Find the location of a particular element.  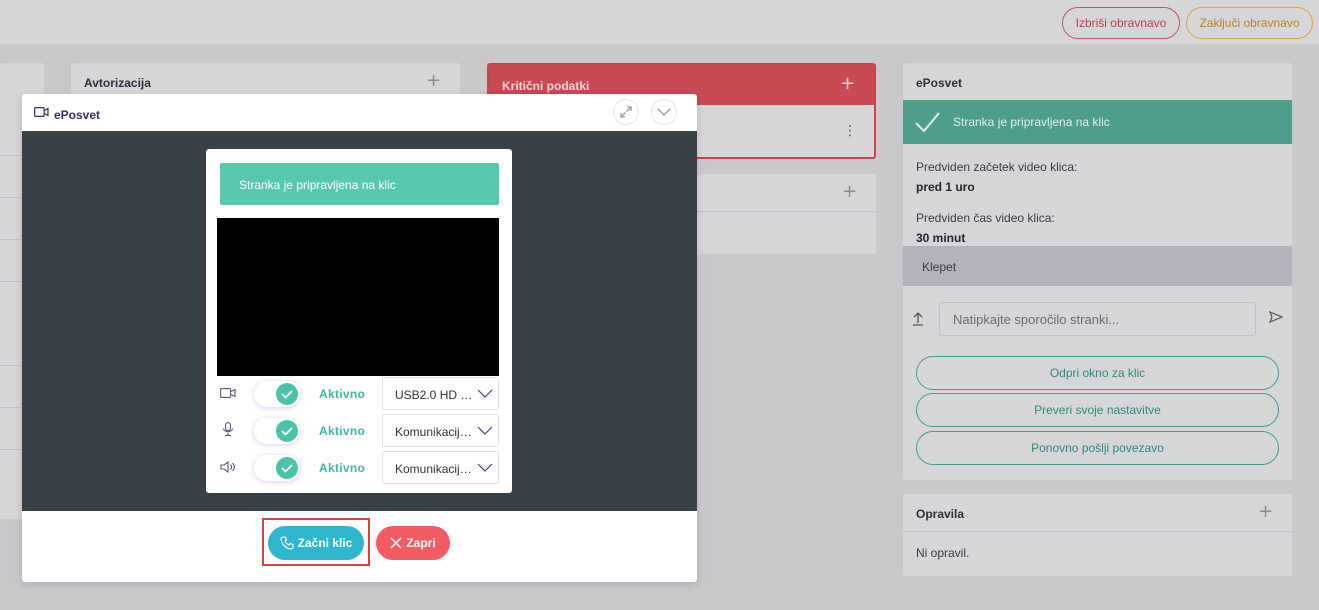

authorization-title: Avtorizacija is located at coordinates (117, 83).